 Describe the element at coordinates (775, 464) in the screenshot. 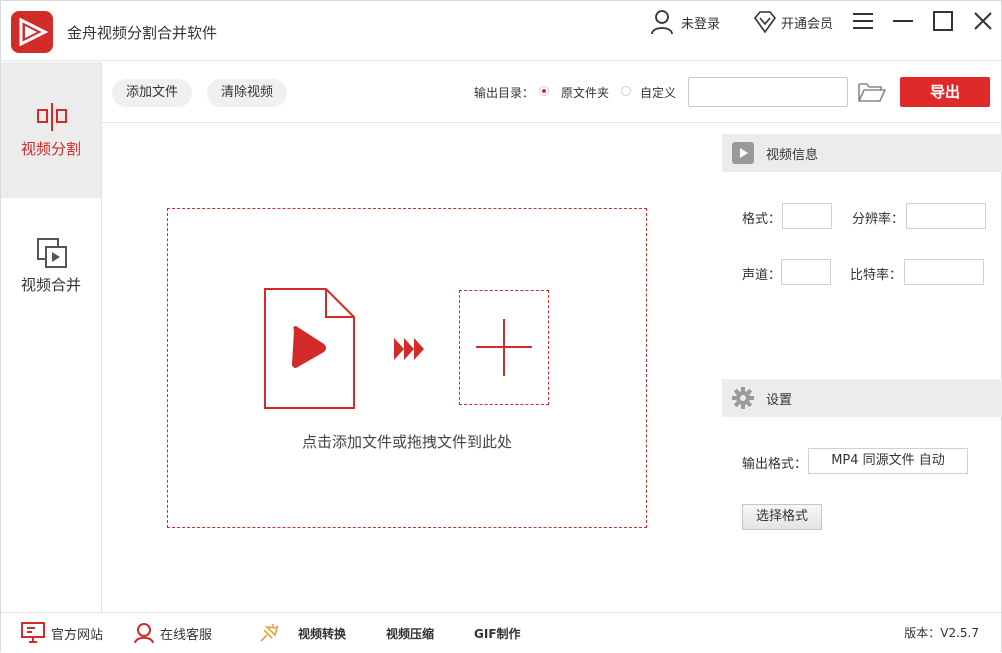

I see `output-format-label: 输出格式：` at that location.